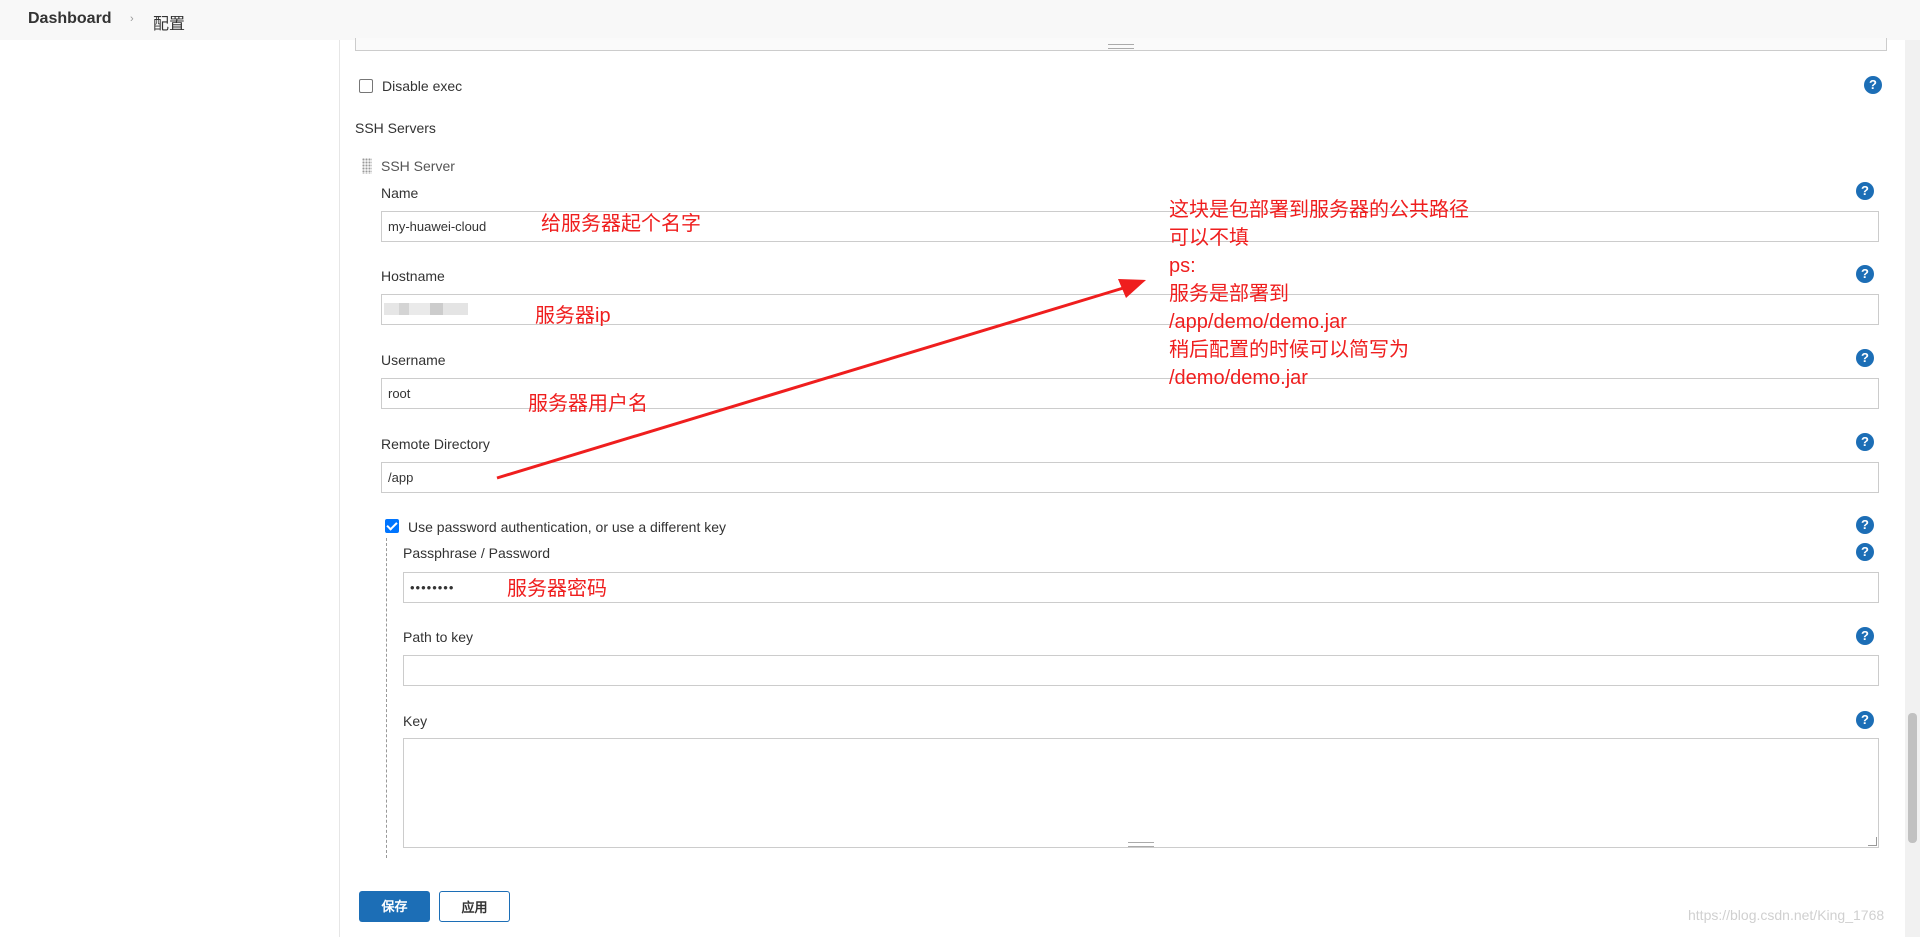 The height and width of the screenshot is (937, 1920). What do you see at coordinates (1912, 488) in the screenshot?
I see `page-scrollbar` at bounding box center [1912, 488].